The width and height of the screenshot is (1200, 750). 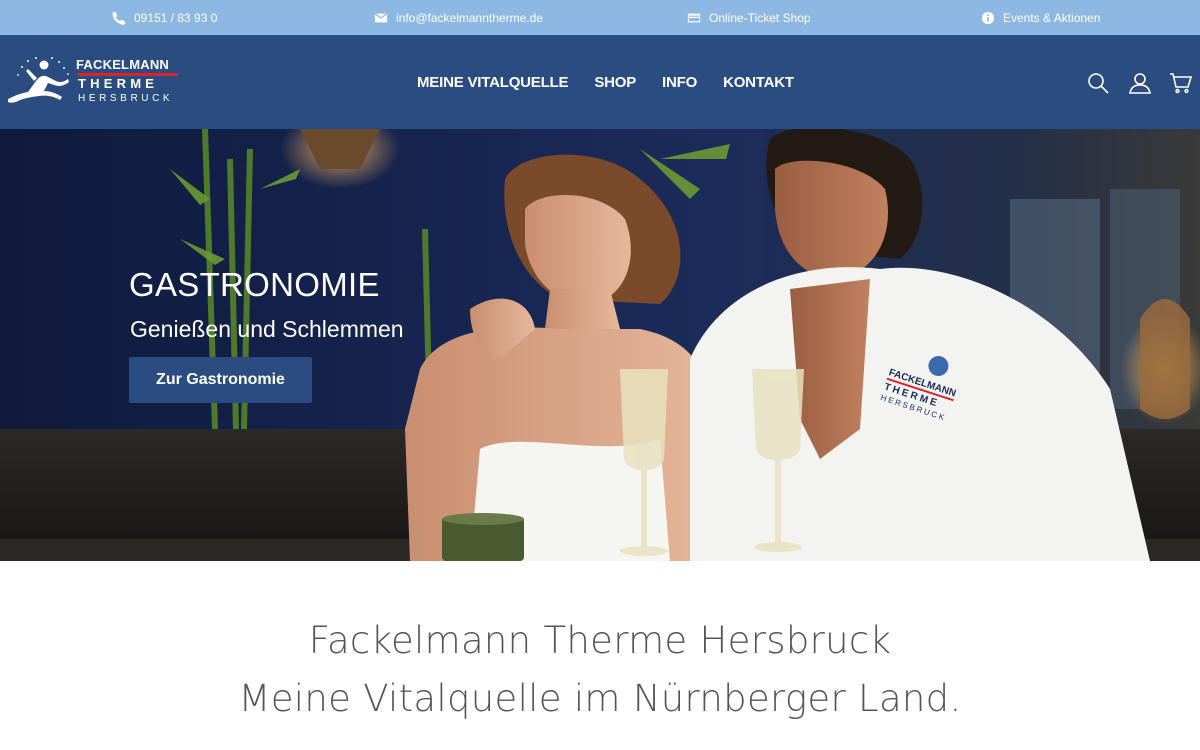 What do you see at coordinates (760, 17) in the screenshot?
I see `ticket-shop-label: Online-Ticket Shop` at bounding box center [760, 17].